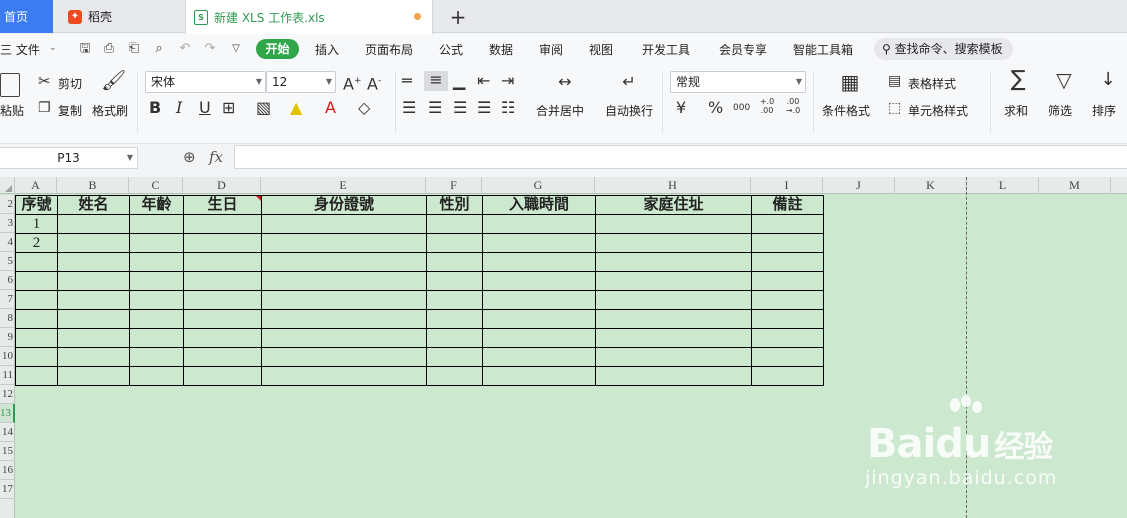 The image size is (1127, 518). I want to click on align-right-icon: ☰, so click(460, 108).